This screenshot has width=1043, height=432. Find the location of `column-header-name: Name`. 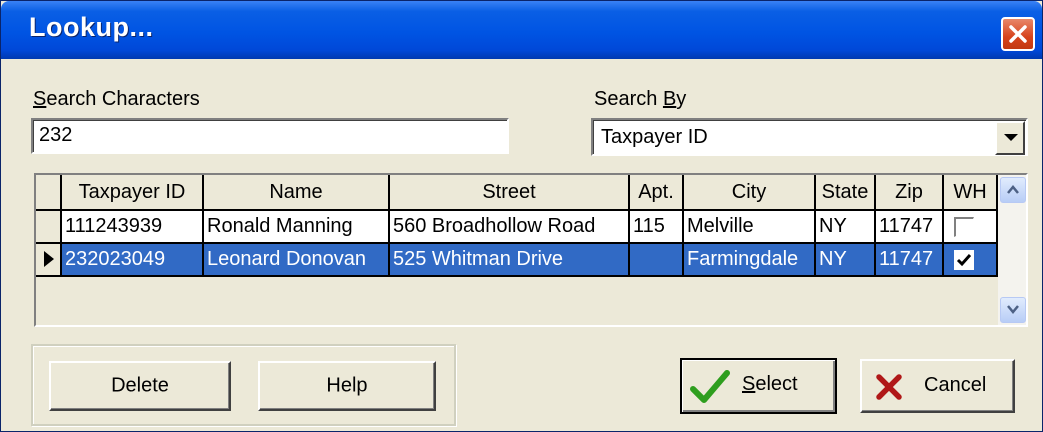

column-header-name: Name is located at coordinates (297, 193).